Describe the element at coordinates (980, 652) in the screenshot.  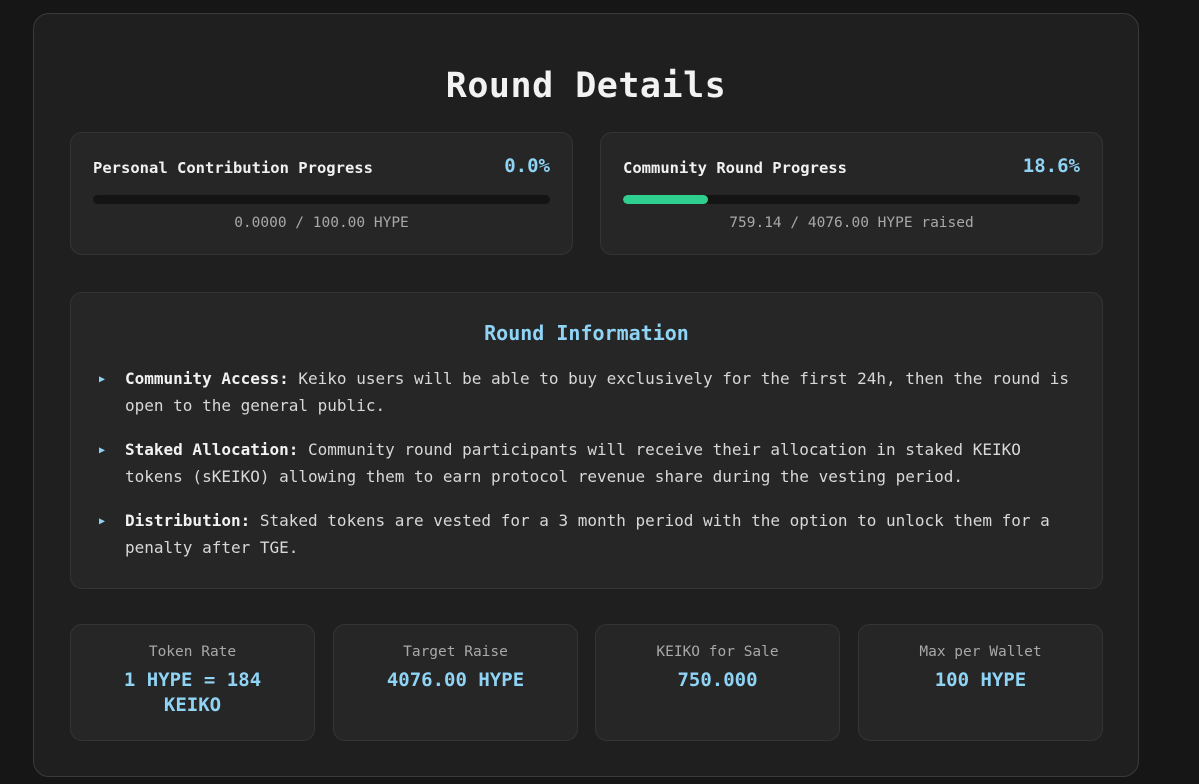
I see `stat-label: Max per Wallet` at that location.